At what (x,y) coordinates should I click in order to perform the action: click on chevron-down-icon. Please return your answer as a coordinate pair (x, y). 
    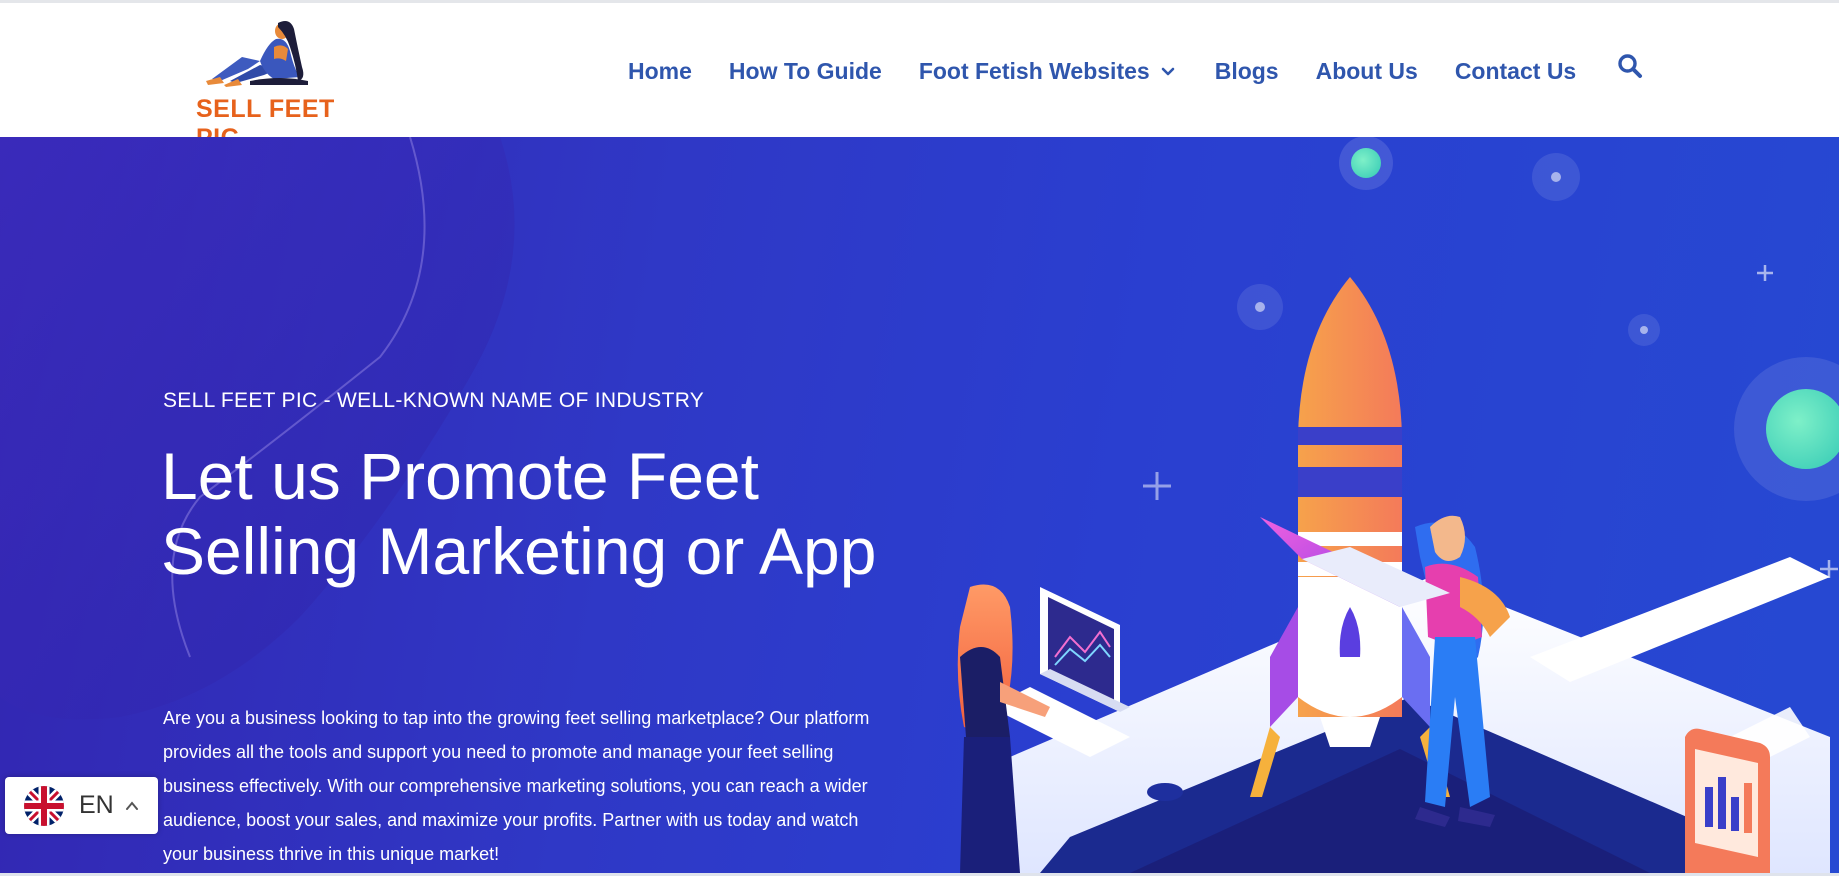
    Looking at the image, I should click on (1168, 71).